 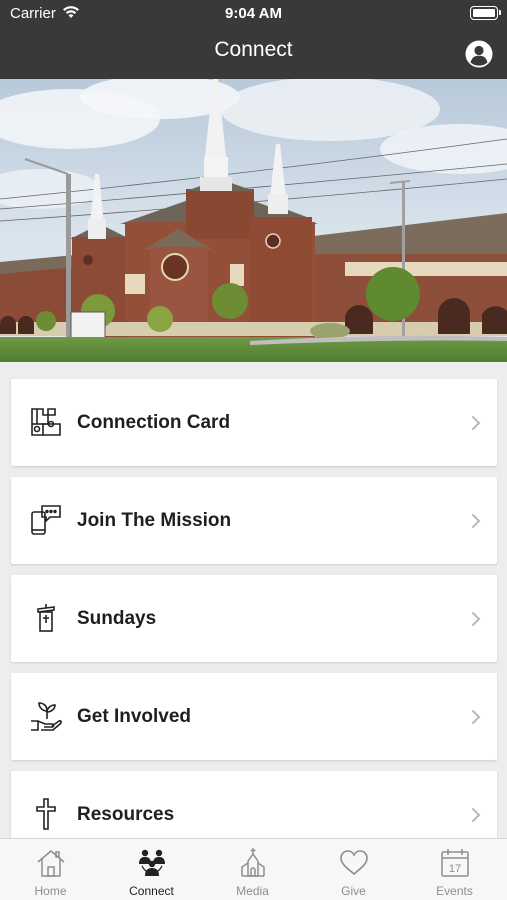 I want to click on calendar-icon: 17, so click(x=455, y=863).